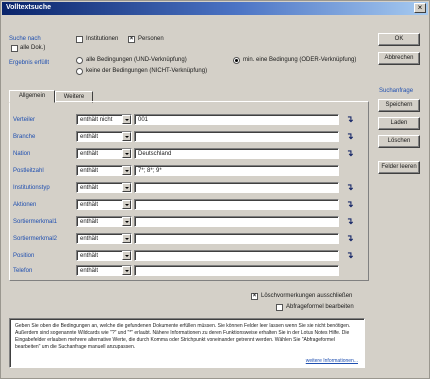  I want to click on search-in-label: Suche nach, so click(25, 39).